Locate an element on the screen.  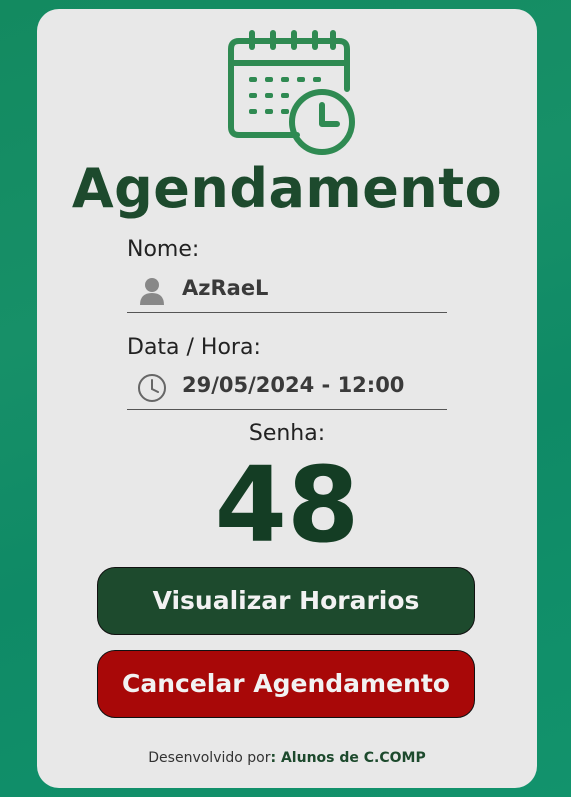
data-hora-label: Data / Hora: is located at coordinates (194, 347).